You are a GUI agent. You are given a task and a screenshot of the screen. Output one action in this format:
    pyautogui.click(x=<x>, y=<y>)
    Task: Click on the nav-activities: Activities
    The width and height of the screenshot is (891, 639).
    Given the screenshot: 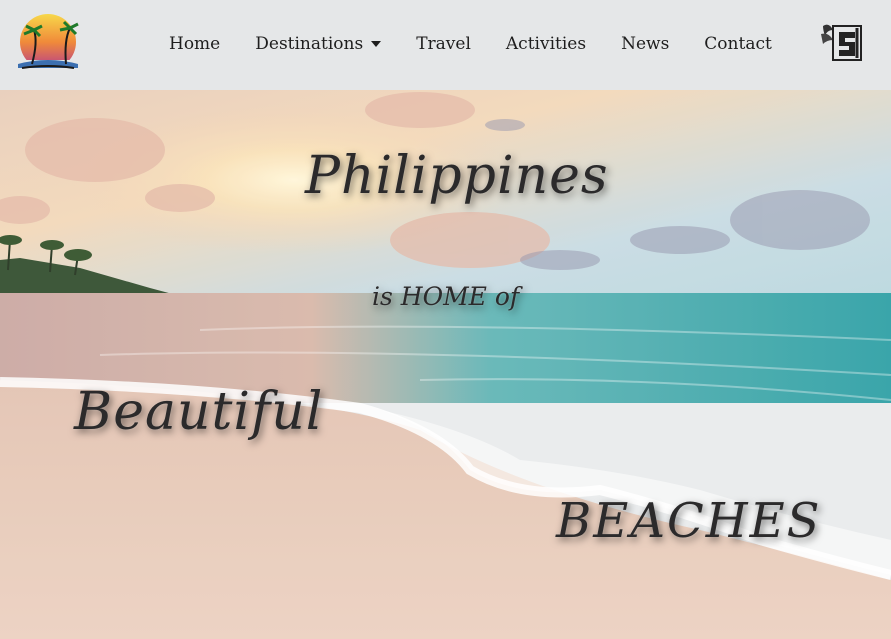 What is the action you would take?
    pyautogui.click(x=546, y=44)
    